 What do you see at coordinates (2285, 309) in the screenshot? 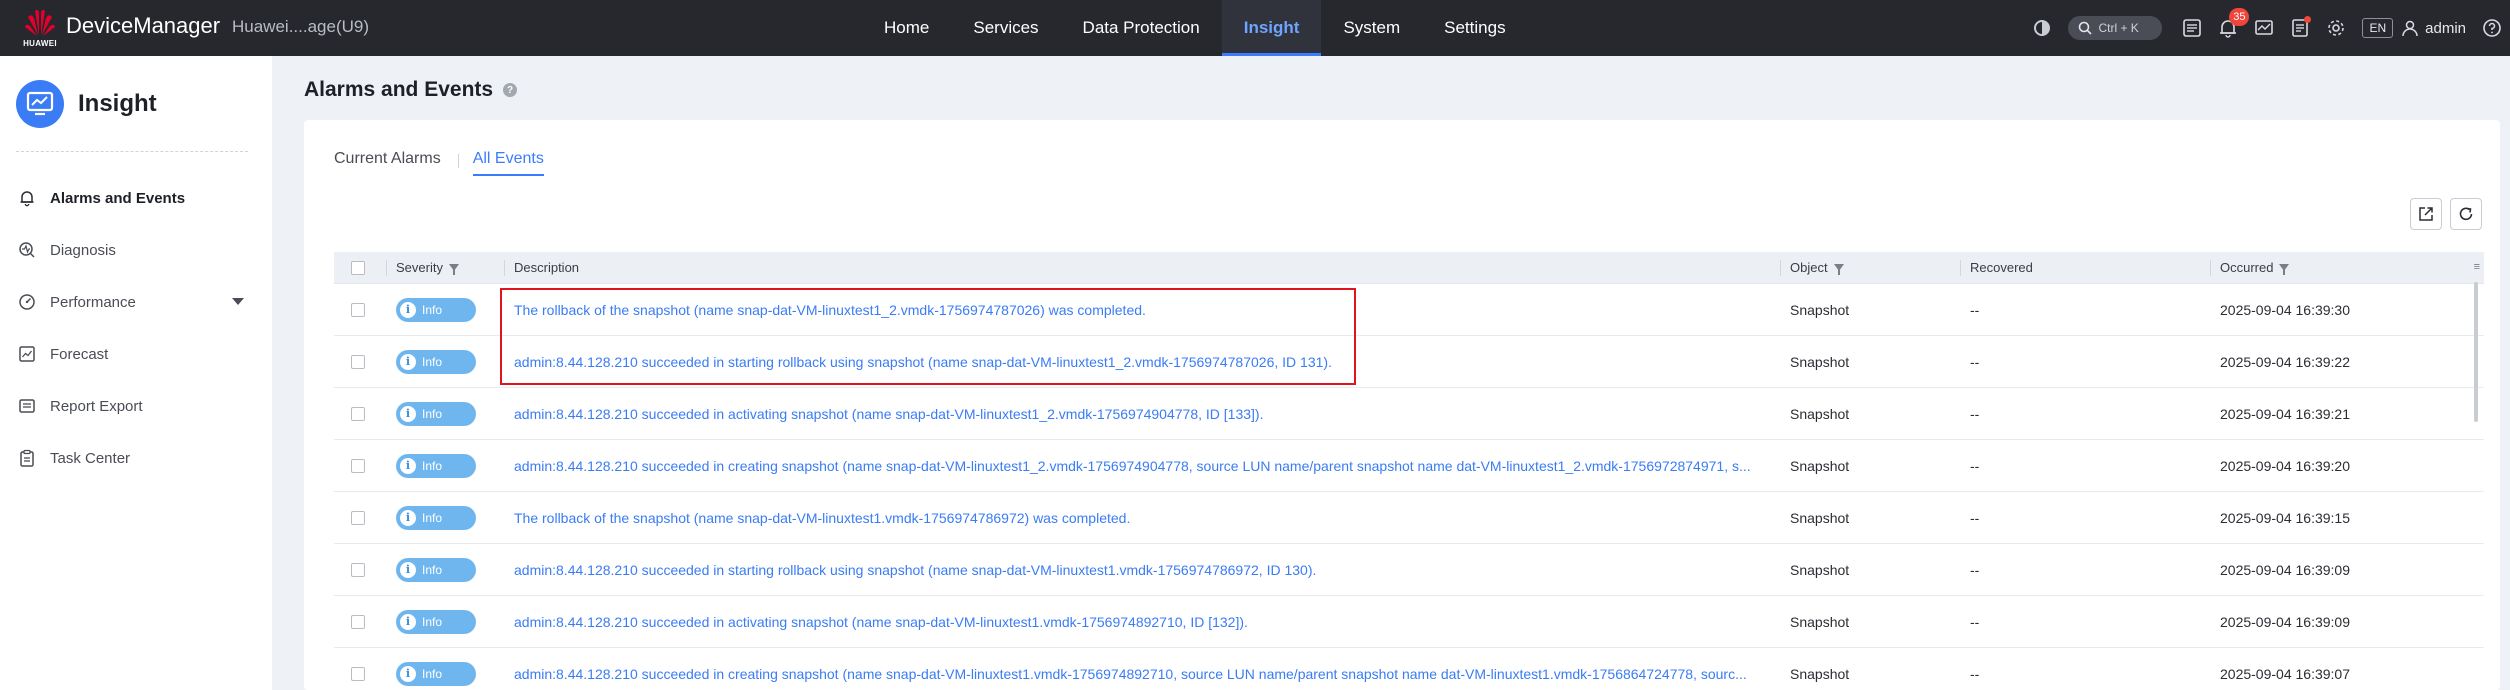
I see `occurred-cell: 2025-09-04 16:39:30` at bounding box center [2285, 309].